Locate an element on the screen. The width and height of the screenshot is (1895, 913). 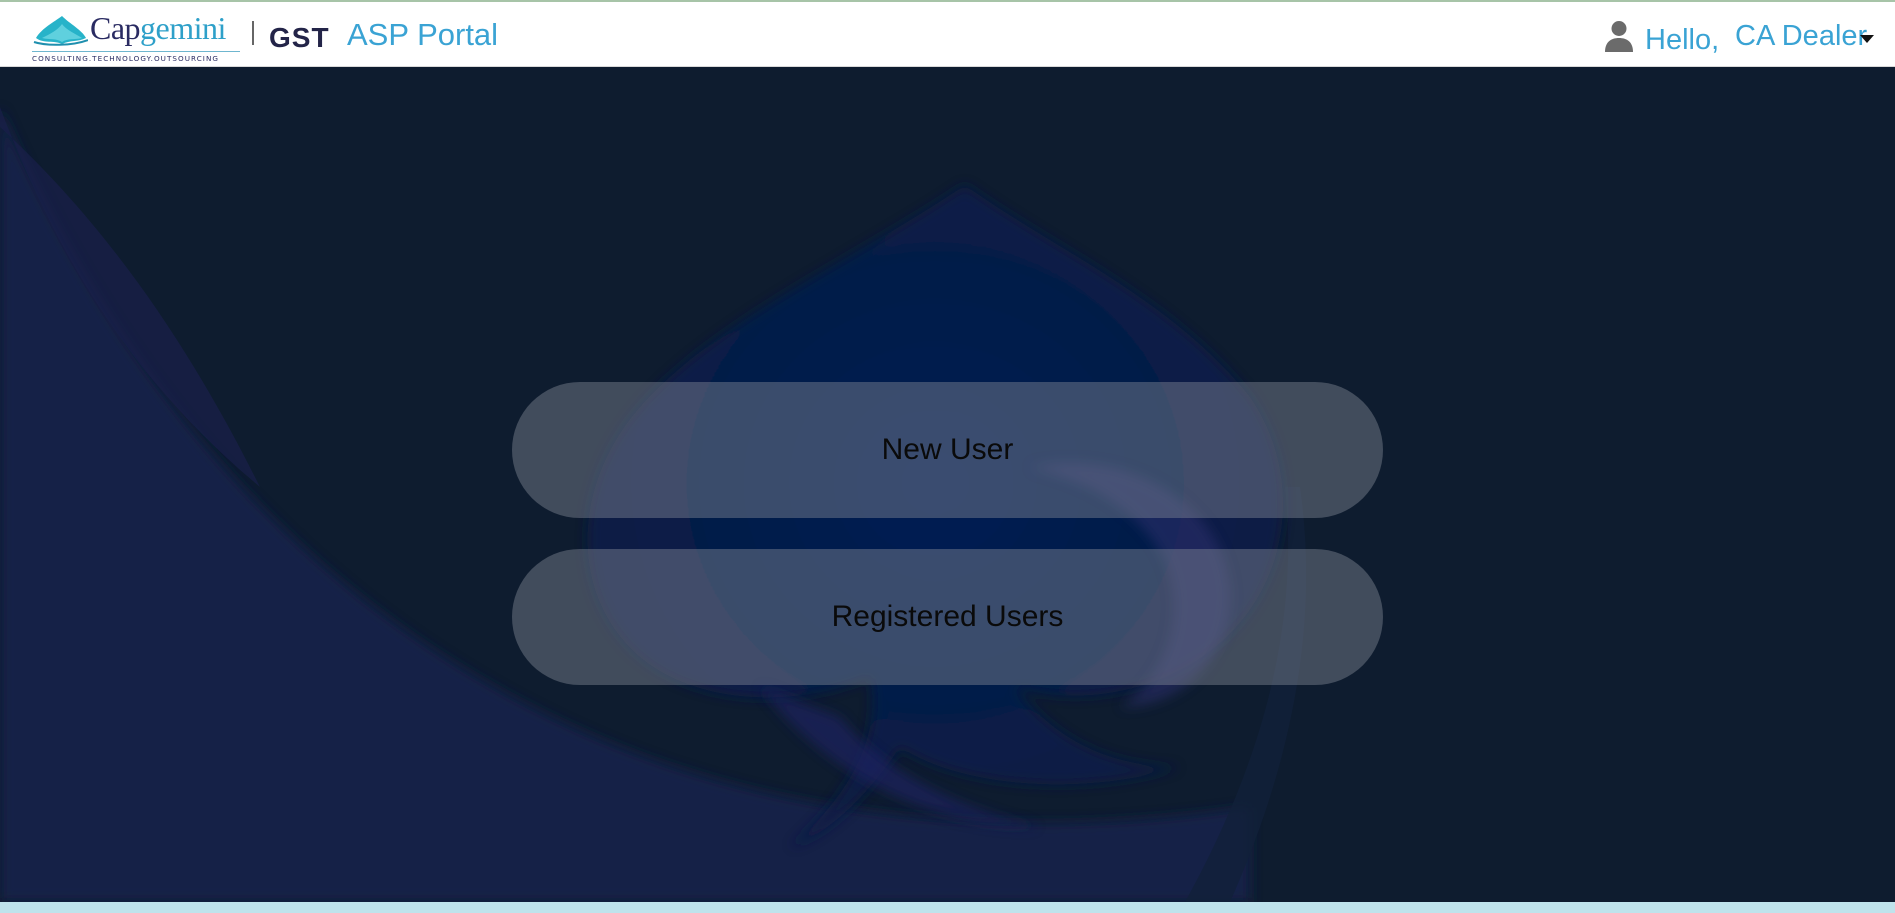
registered-users-button: Registered Users is located at coordinates (947, 617).